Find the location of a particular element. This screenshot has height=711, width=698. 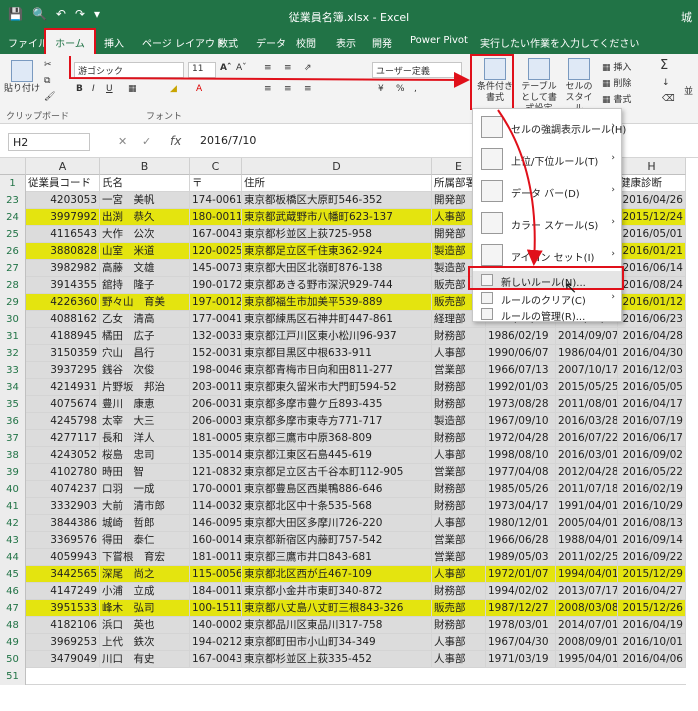

arrow-to-new-rule is located at coordinates (520, 187).